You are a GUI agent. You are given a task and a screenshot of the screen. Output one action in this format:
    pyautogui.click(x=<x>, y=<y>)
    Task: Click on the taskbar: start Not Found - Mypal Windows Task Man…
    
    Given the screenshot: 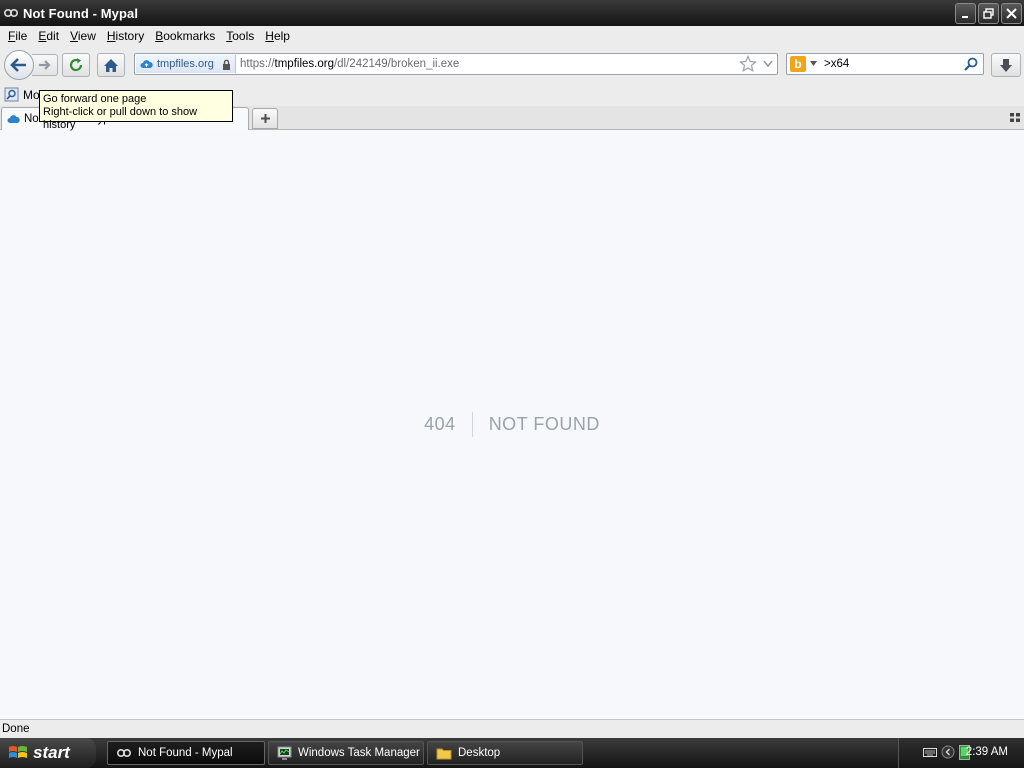 What is the action you would take?
    pyautogui.click(x=512, y=753)
    